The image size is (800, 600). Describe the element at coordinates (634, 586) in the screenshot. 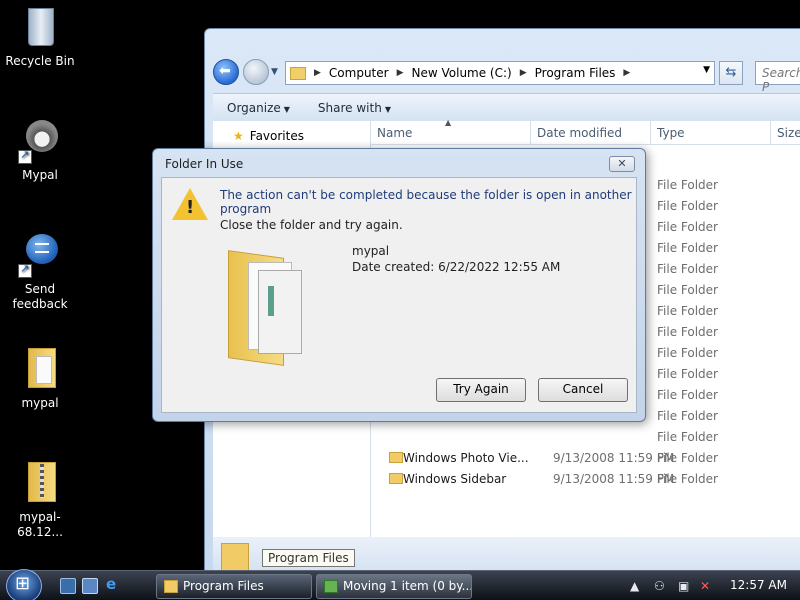

I see `show-hidden-icons-icon: ▲` at that location.